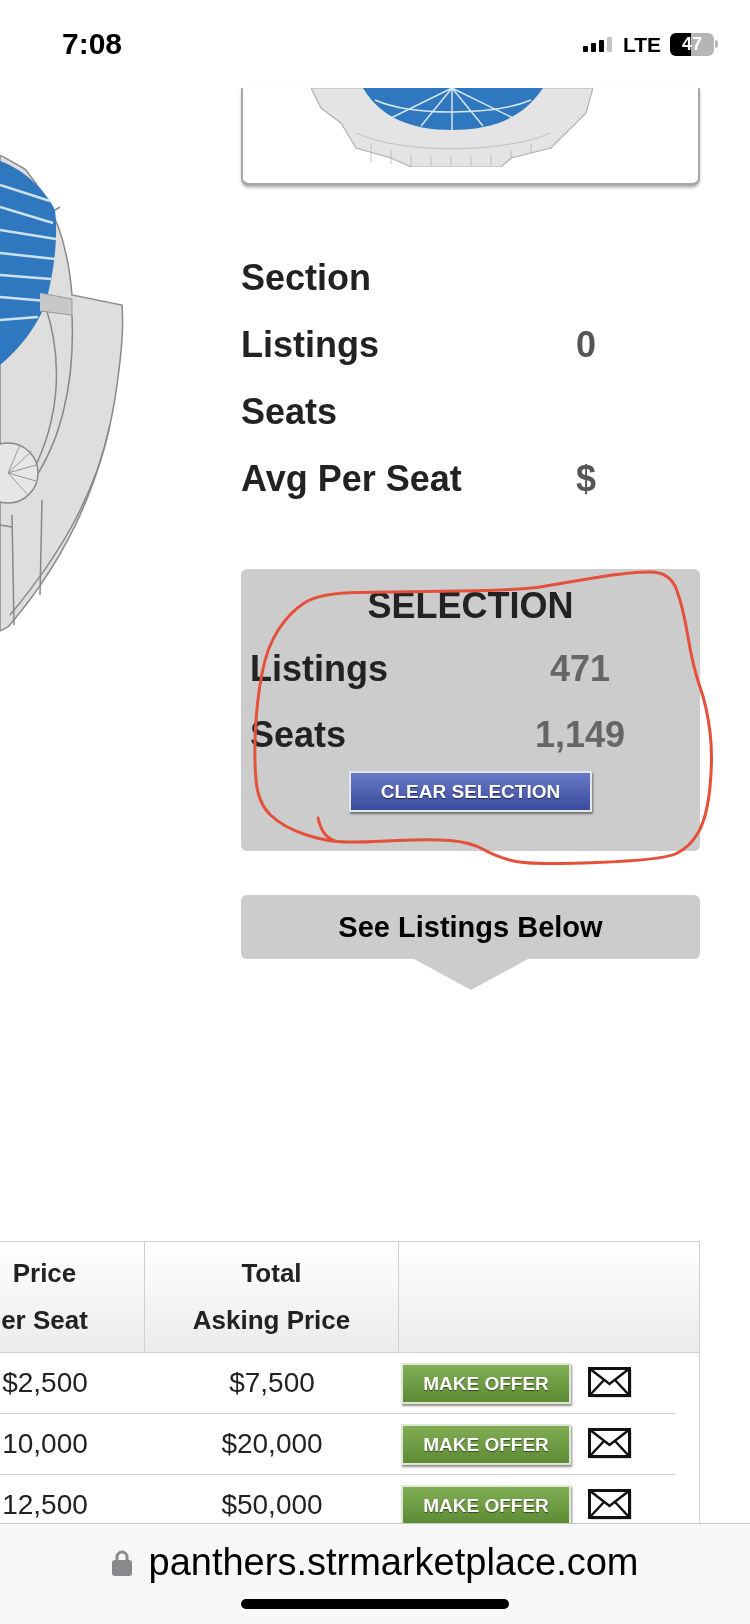 The width and height of the screenshot is (750, 1624). I want to click on selection-title: SELECTION, so click(470, 606).